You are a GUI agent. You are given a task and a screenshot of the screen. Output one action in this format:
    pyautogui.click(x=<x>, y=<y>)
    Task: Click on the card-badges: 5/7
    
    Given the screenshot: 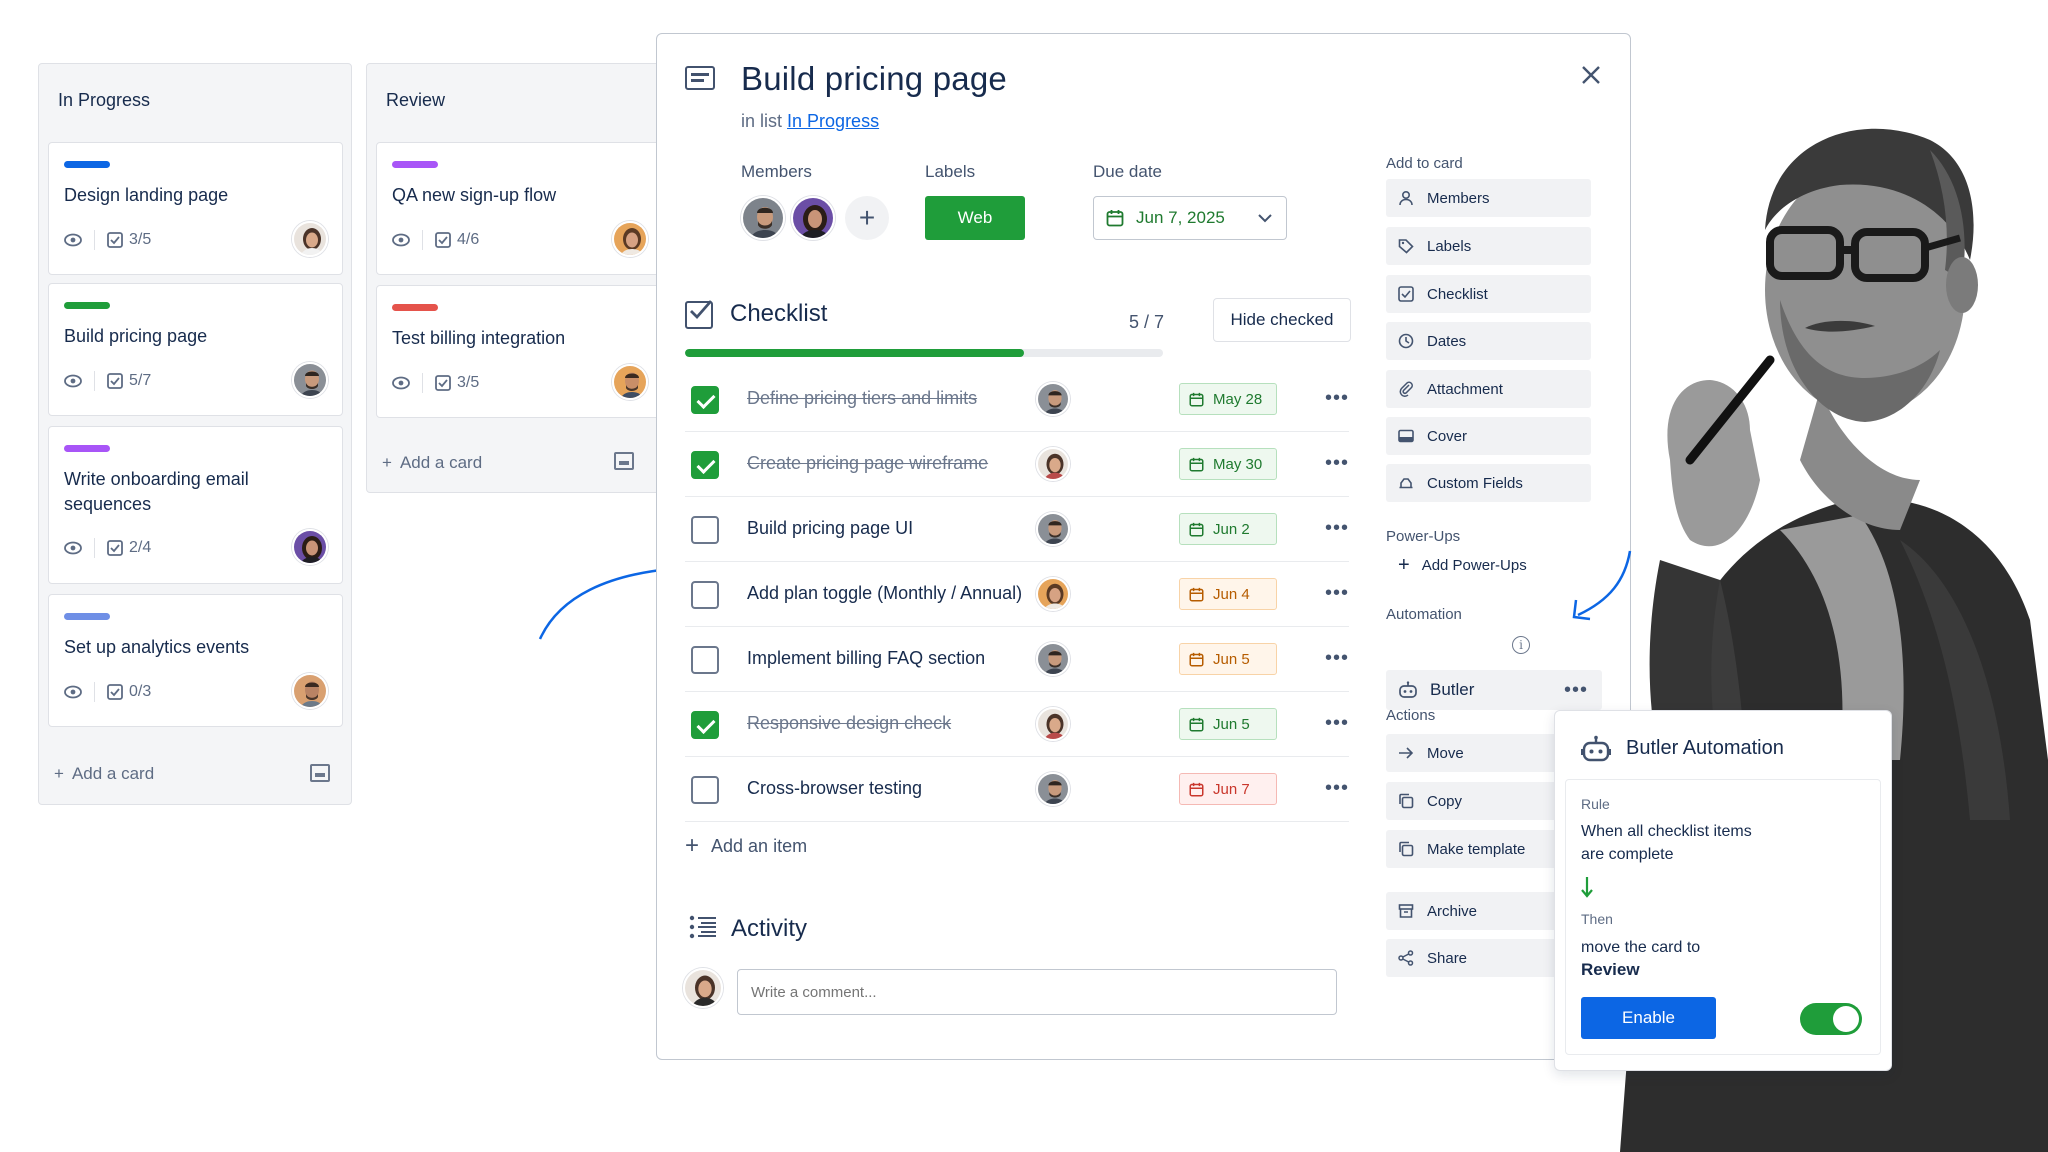 What is the action you would take?
    pyautogui.click(x=107, y=381)
    